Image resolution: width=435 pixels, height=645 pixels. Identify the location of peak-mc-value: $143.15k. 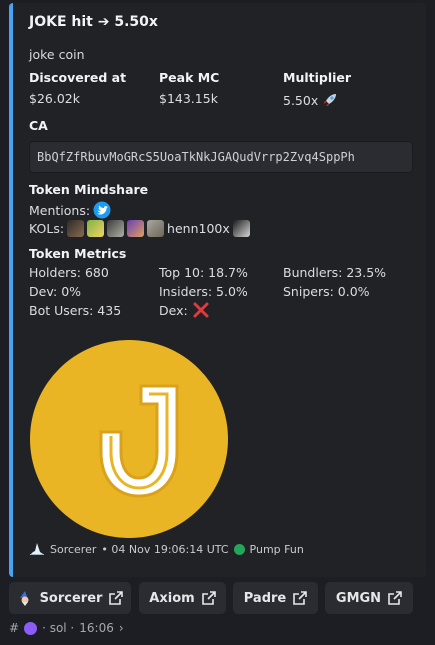
(188, 98).